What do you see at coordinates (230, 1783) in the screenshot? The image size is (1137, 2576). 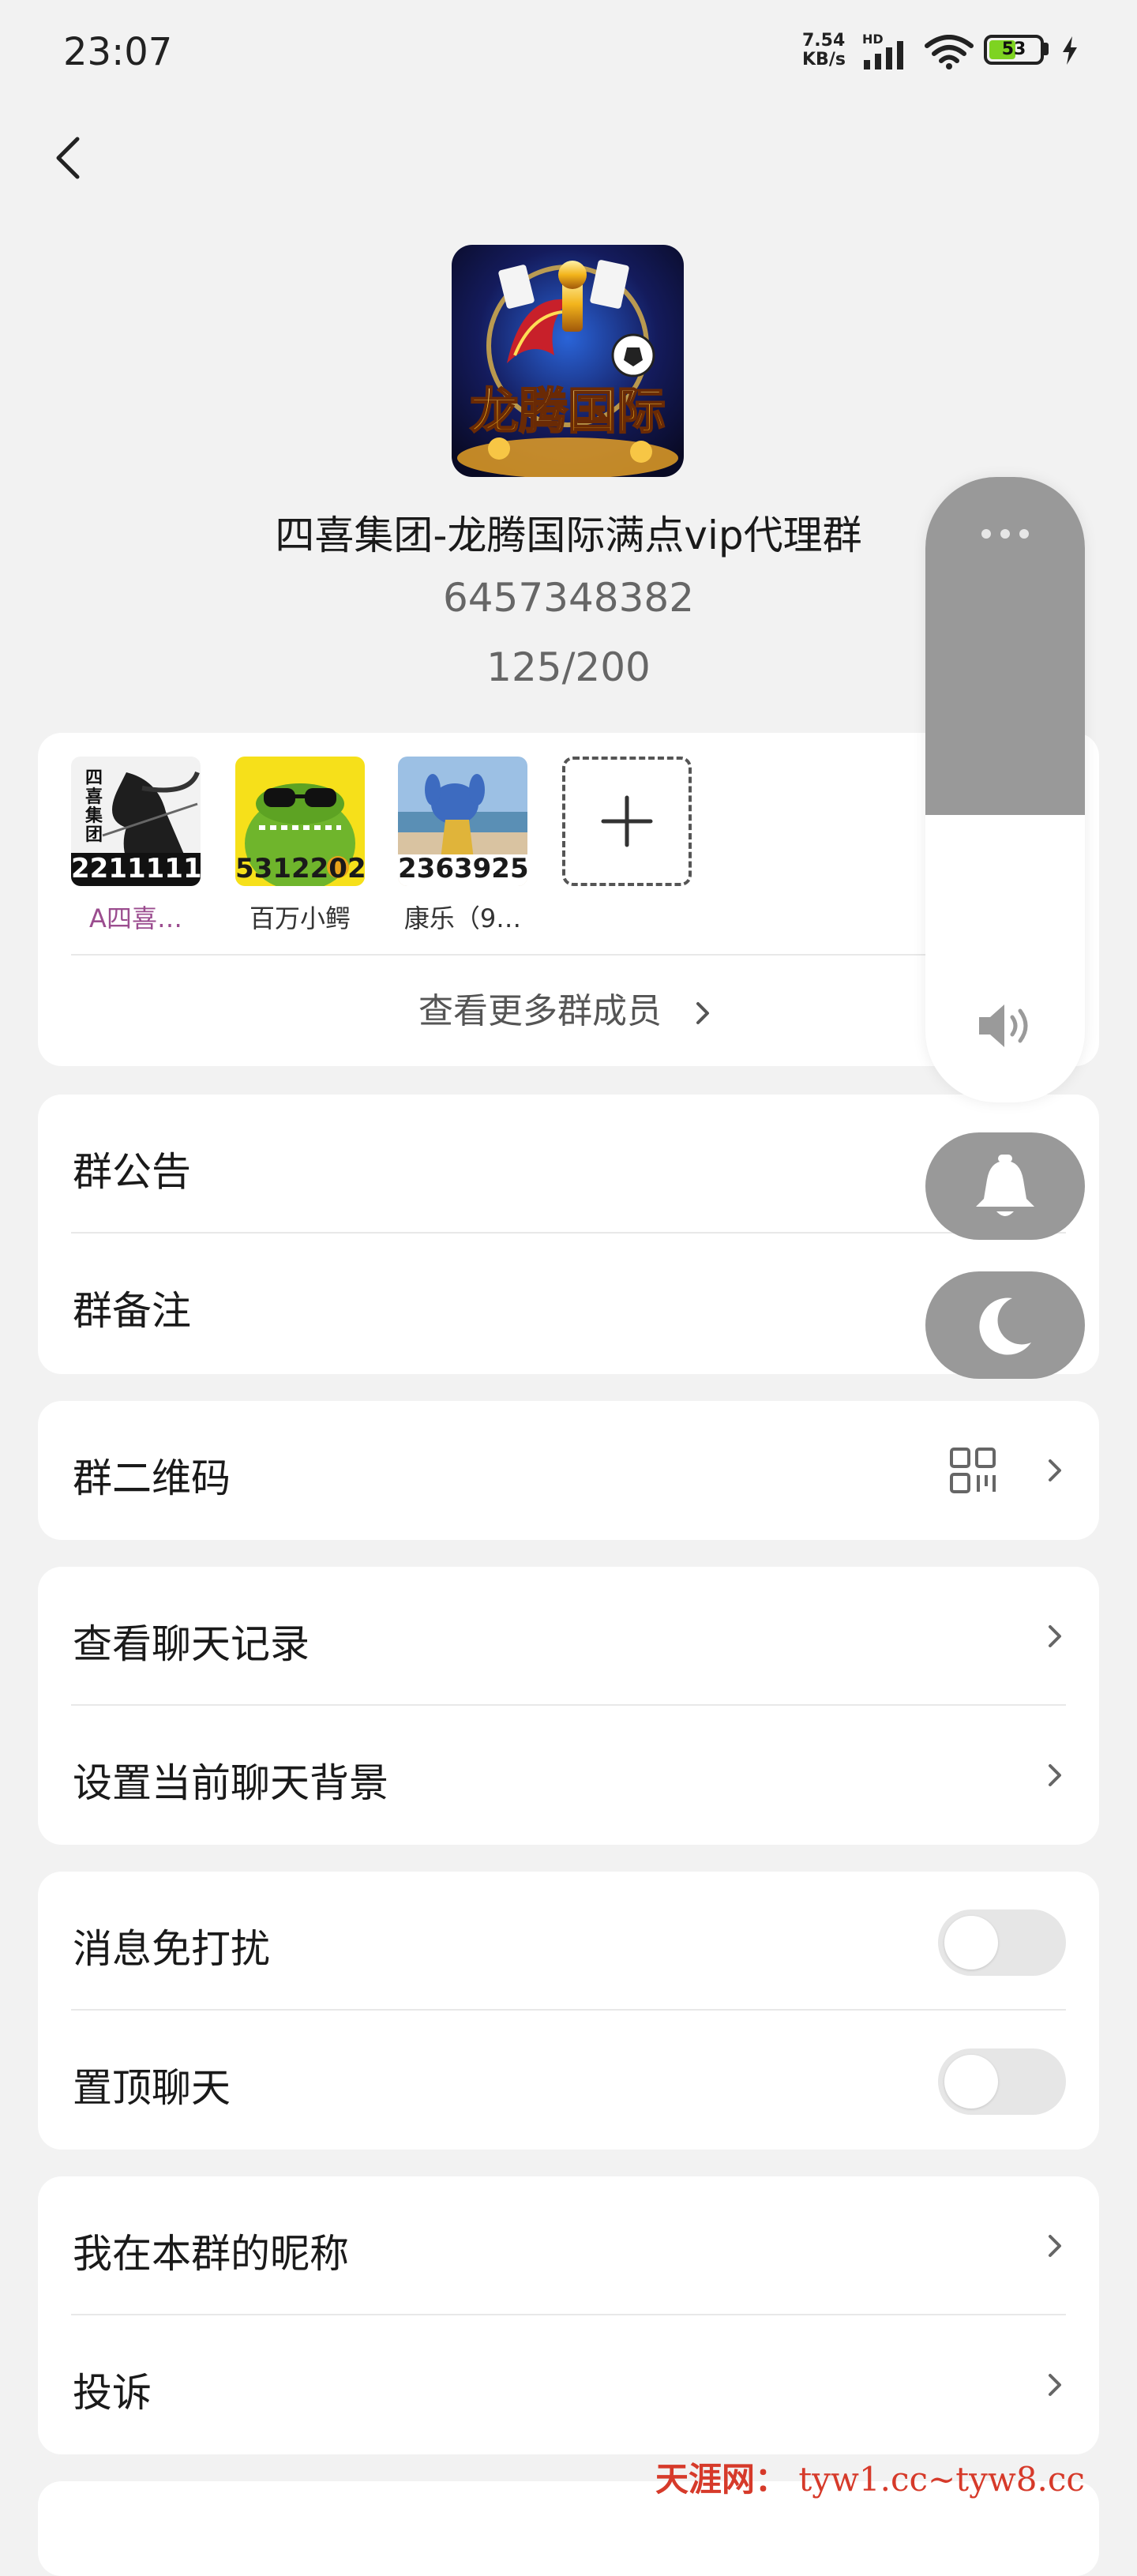 I see `chat-background-label: 设置当前聊天背景` at bounding box center [230, 1783].